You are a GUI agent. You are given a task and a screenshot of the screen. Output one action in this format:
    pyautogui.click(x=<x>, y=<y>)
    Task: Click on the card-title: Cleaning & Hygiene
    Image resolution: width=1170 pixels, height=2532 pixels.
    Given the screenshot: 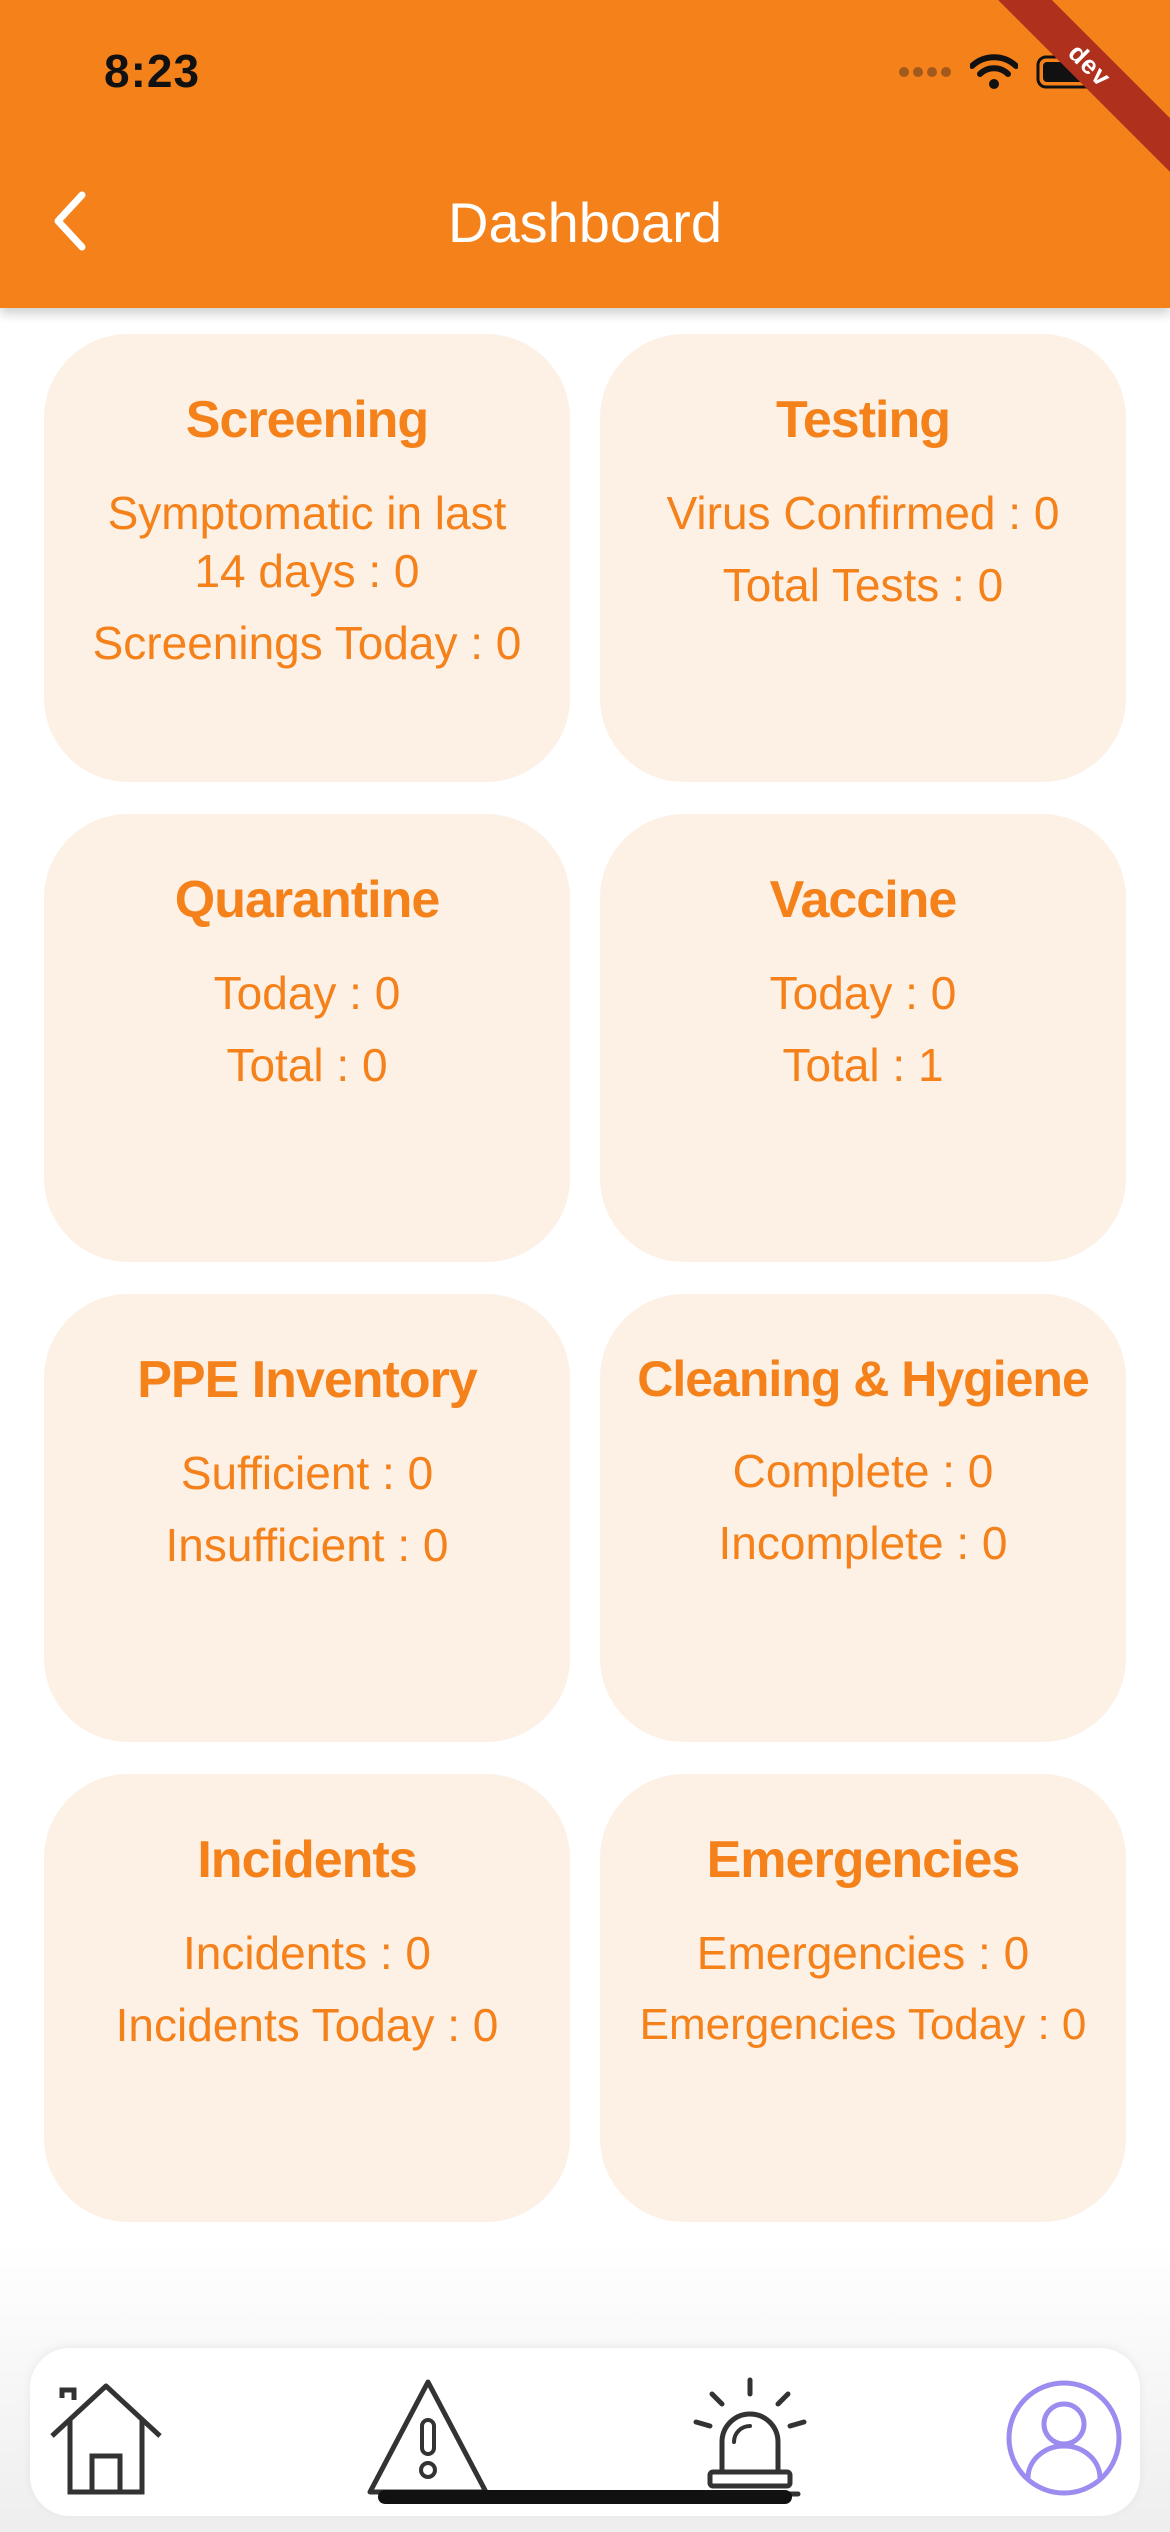 What is the action you would take?
    pyautogui.click(x=863, y=1379)
    